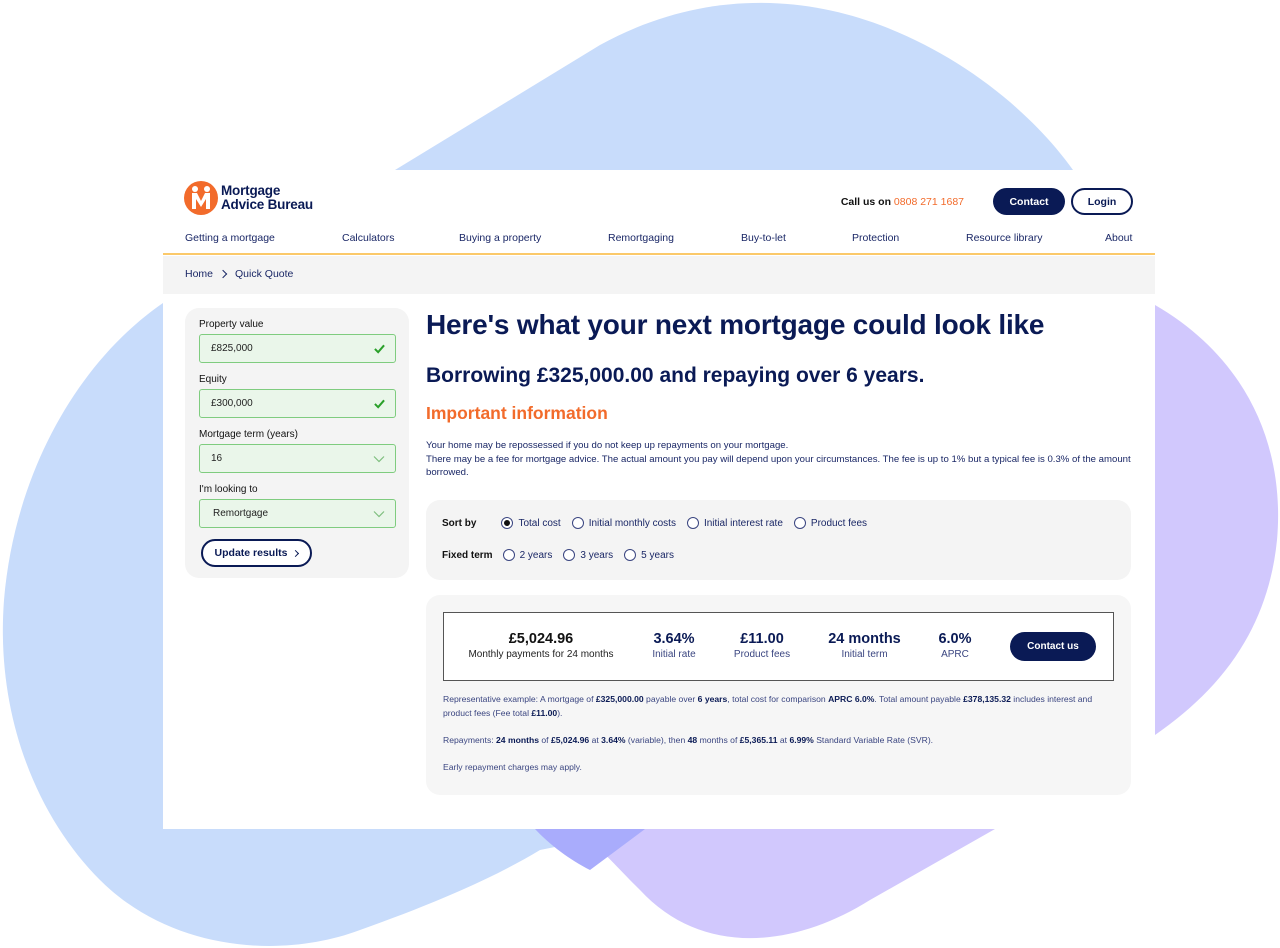 The width and height of the screenshot is (1280, 948). I want to click on rep-amount: £325,000.00, so click(619, 699).